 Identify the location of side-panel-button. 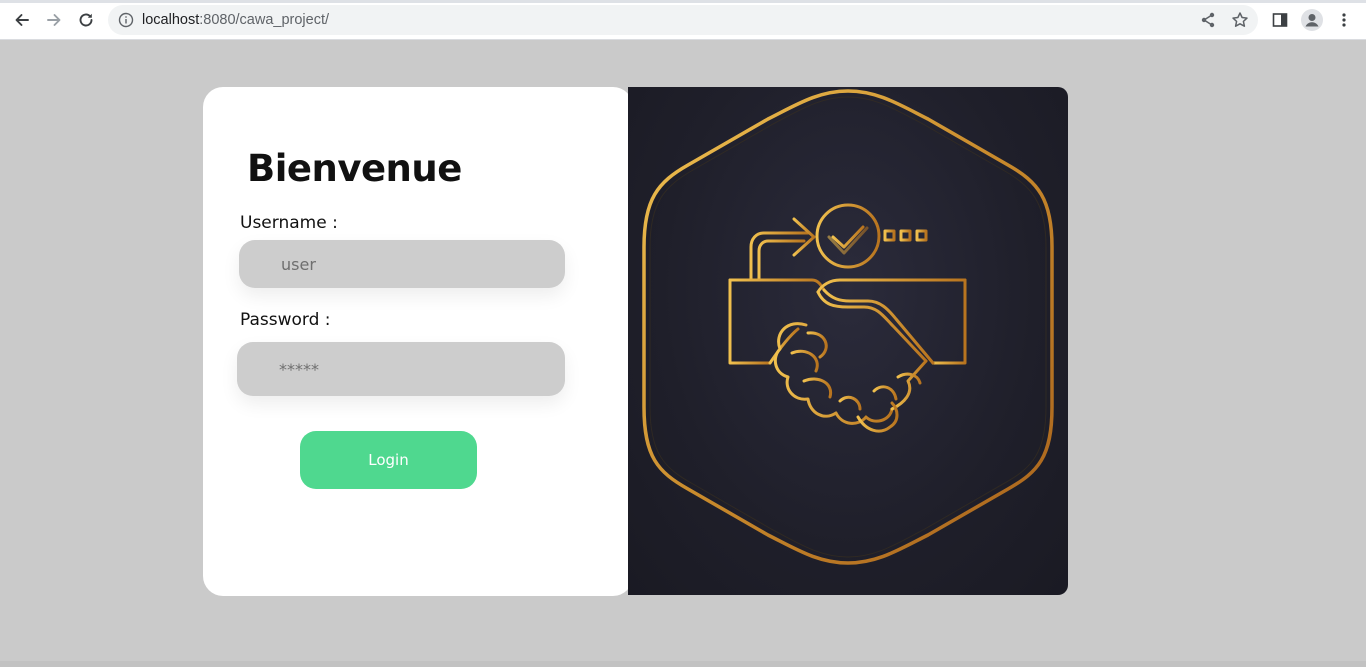
(1280, 20).